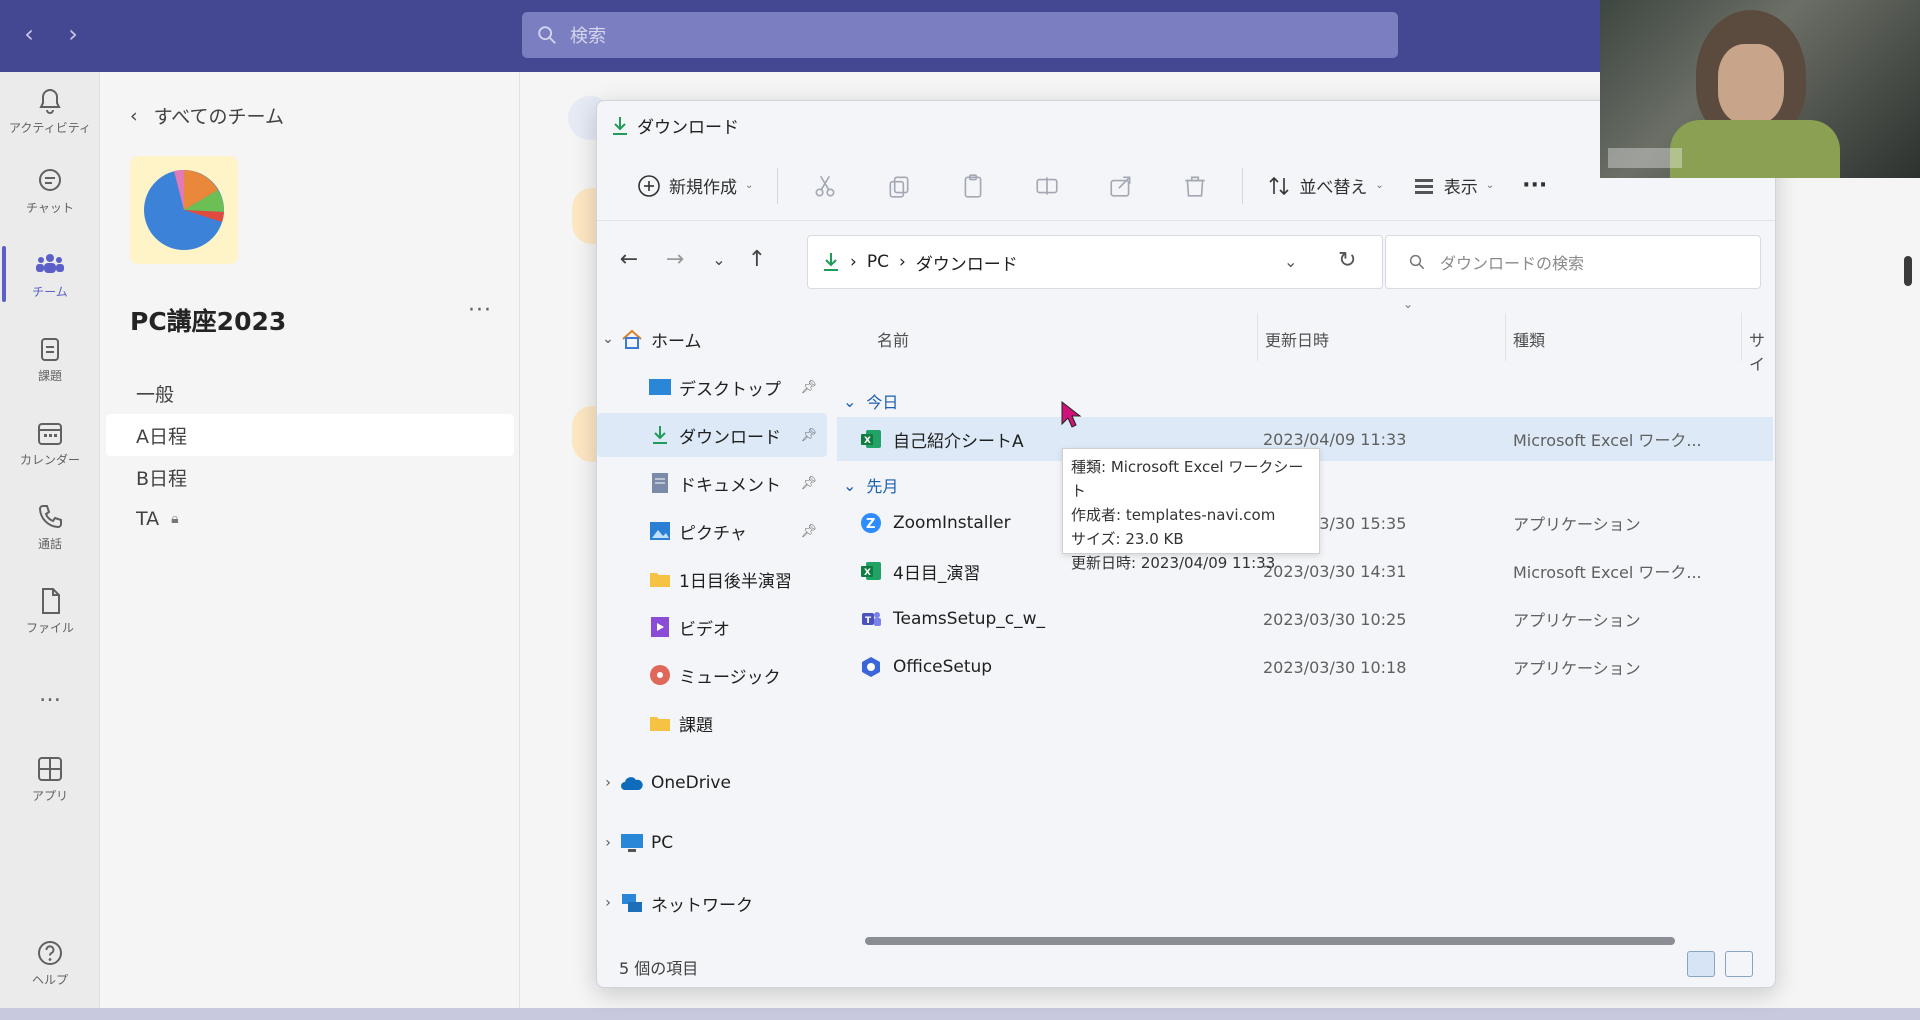 Image resolution: width=1920 pixels, height=1020 pixels. I want to click on up-arrow-icon: ↑, so click(757, 259).